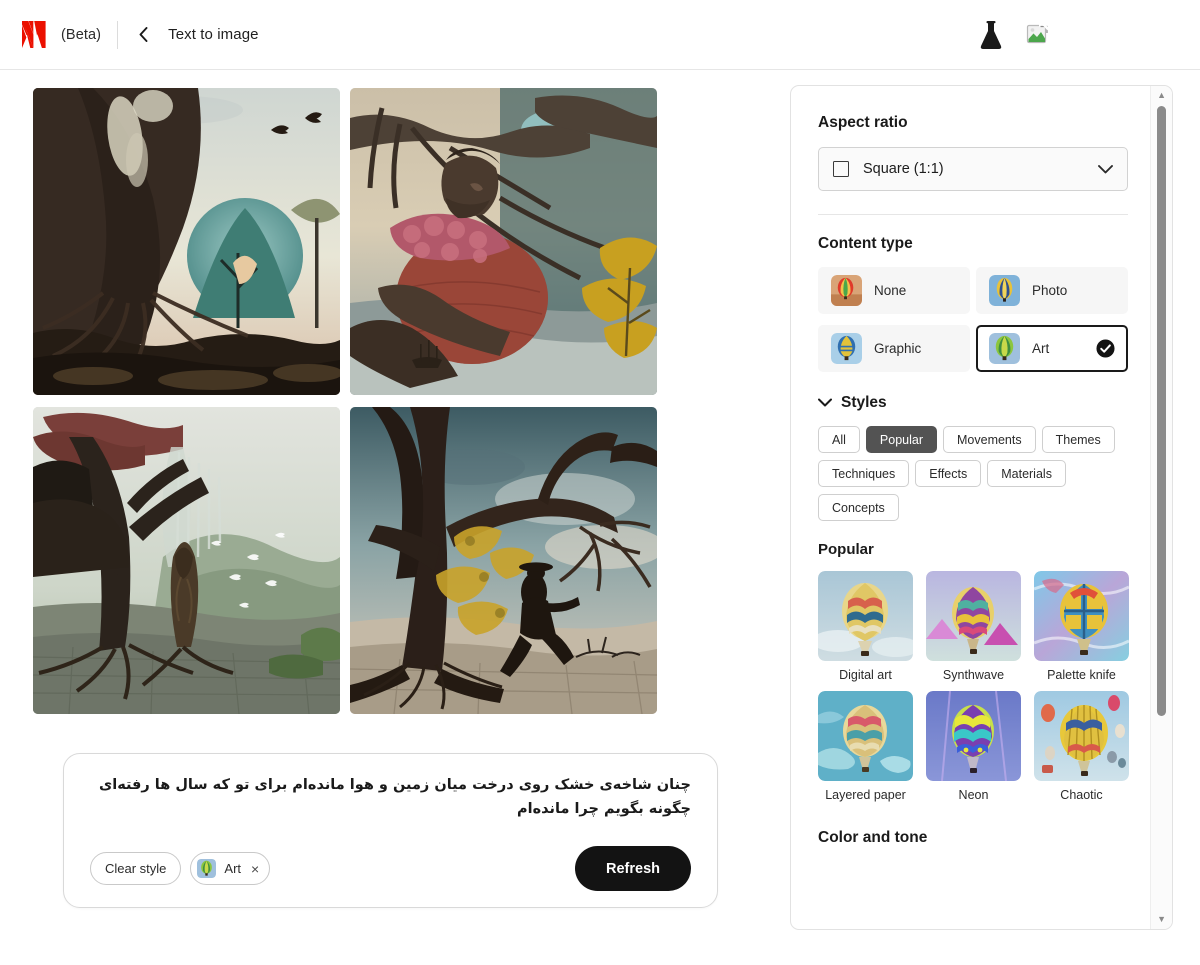 The height and width of the screenshot is (965, 1200). I want to click on synthwave-thumbnail, so click(973, 616).